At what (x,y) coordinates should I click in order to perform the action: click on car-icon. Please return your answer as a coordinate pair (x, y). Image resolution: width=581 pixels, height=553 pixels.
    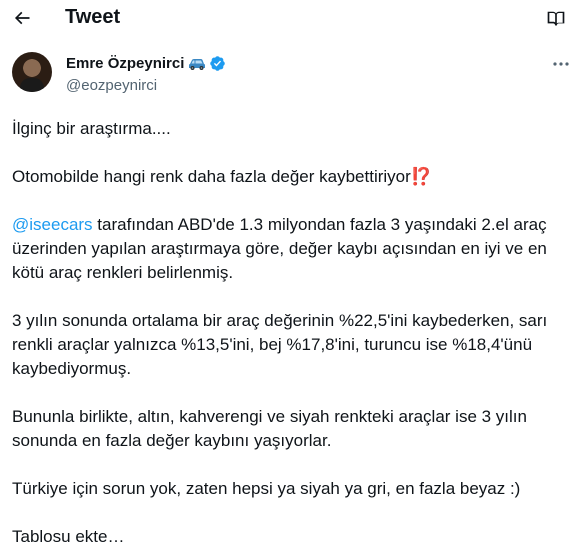
    Looking at the image, I should click on (197, 64).